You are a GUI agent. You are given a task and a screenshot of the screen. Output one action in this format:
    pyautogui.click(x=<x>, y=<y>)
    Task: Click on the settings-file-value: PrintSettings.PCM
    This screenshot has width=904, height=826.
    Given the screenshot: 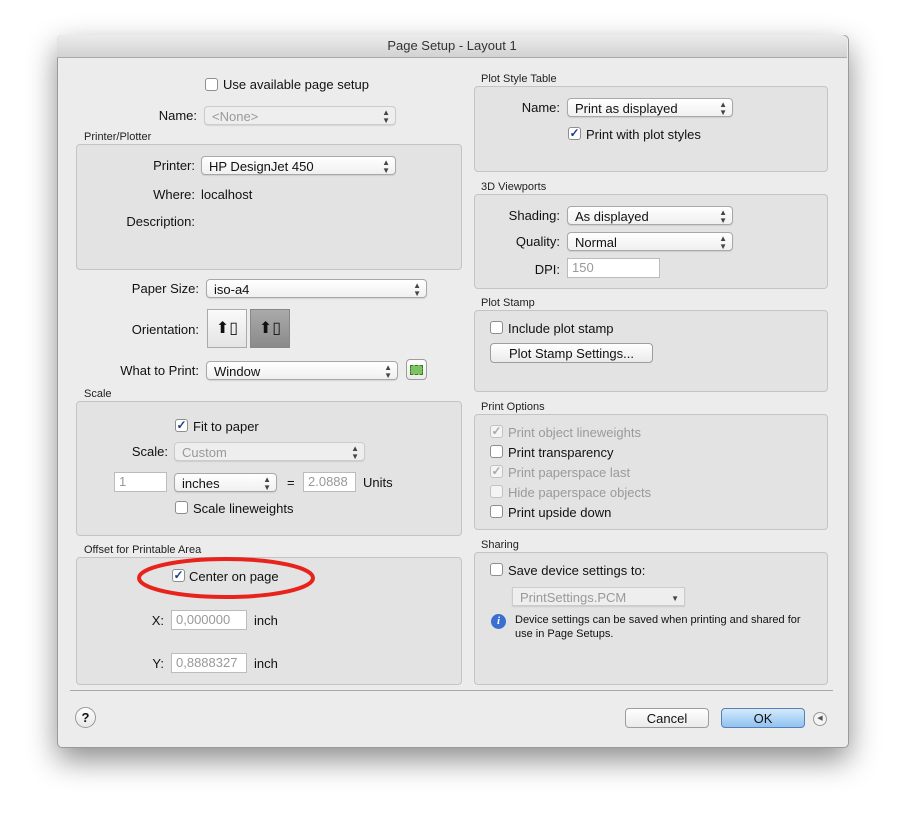 What is the action you would take?
    pyautogui.click(x=573, y=597)
    